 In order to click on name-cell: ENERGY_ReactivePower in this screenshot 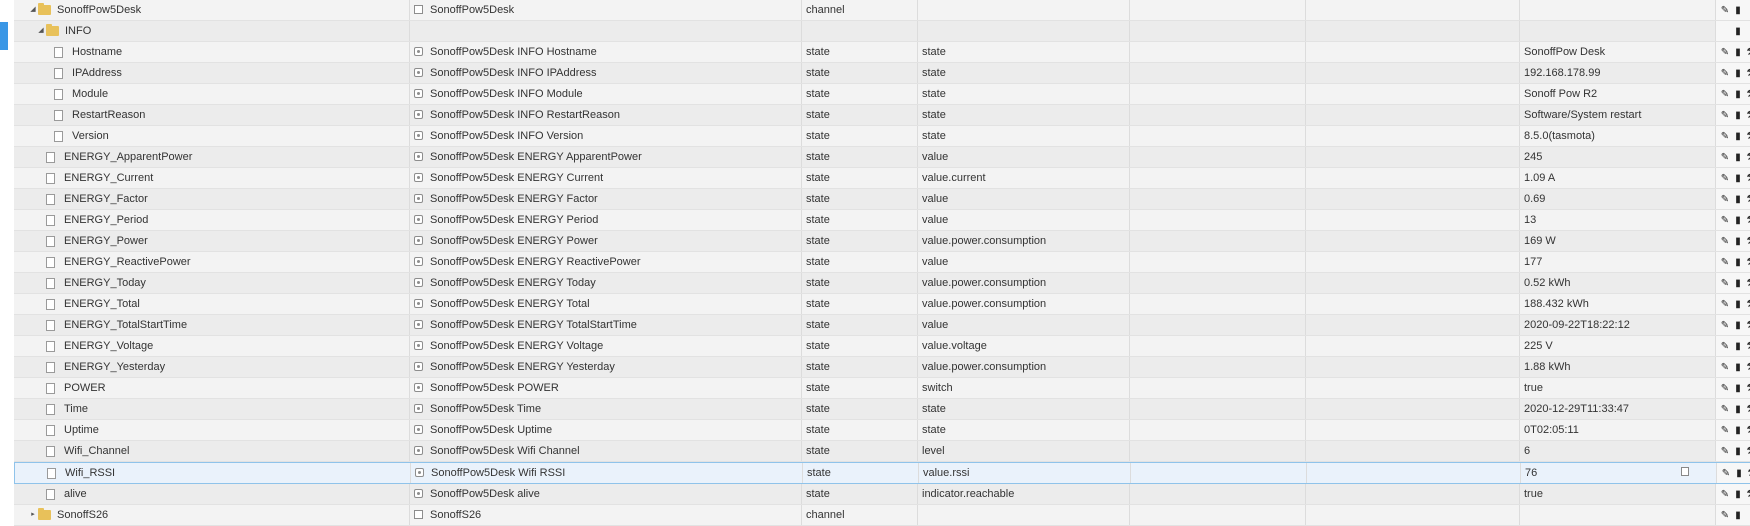, I will do `click(212, 262)`.